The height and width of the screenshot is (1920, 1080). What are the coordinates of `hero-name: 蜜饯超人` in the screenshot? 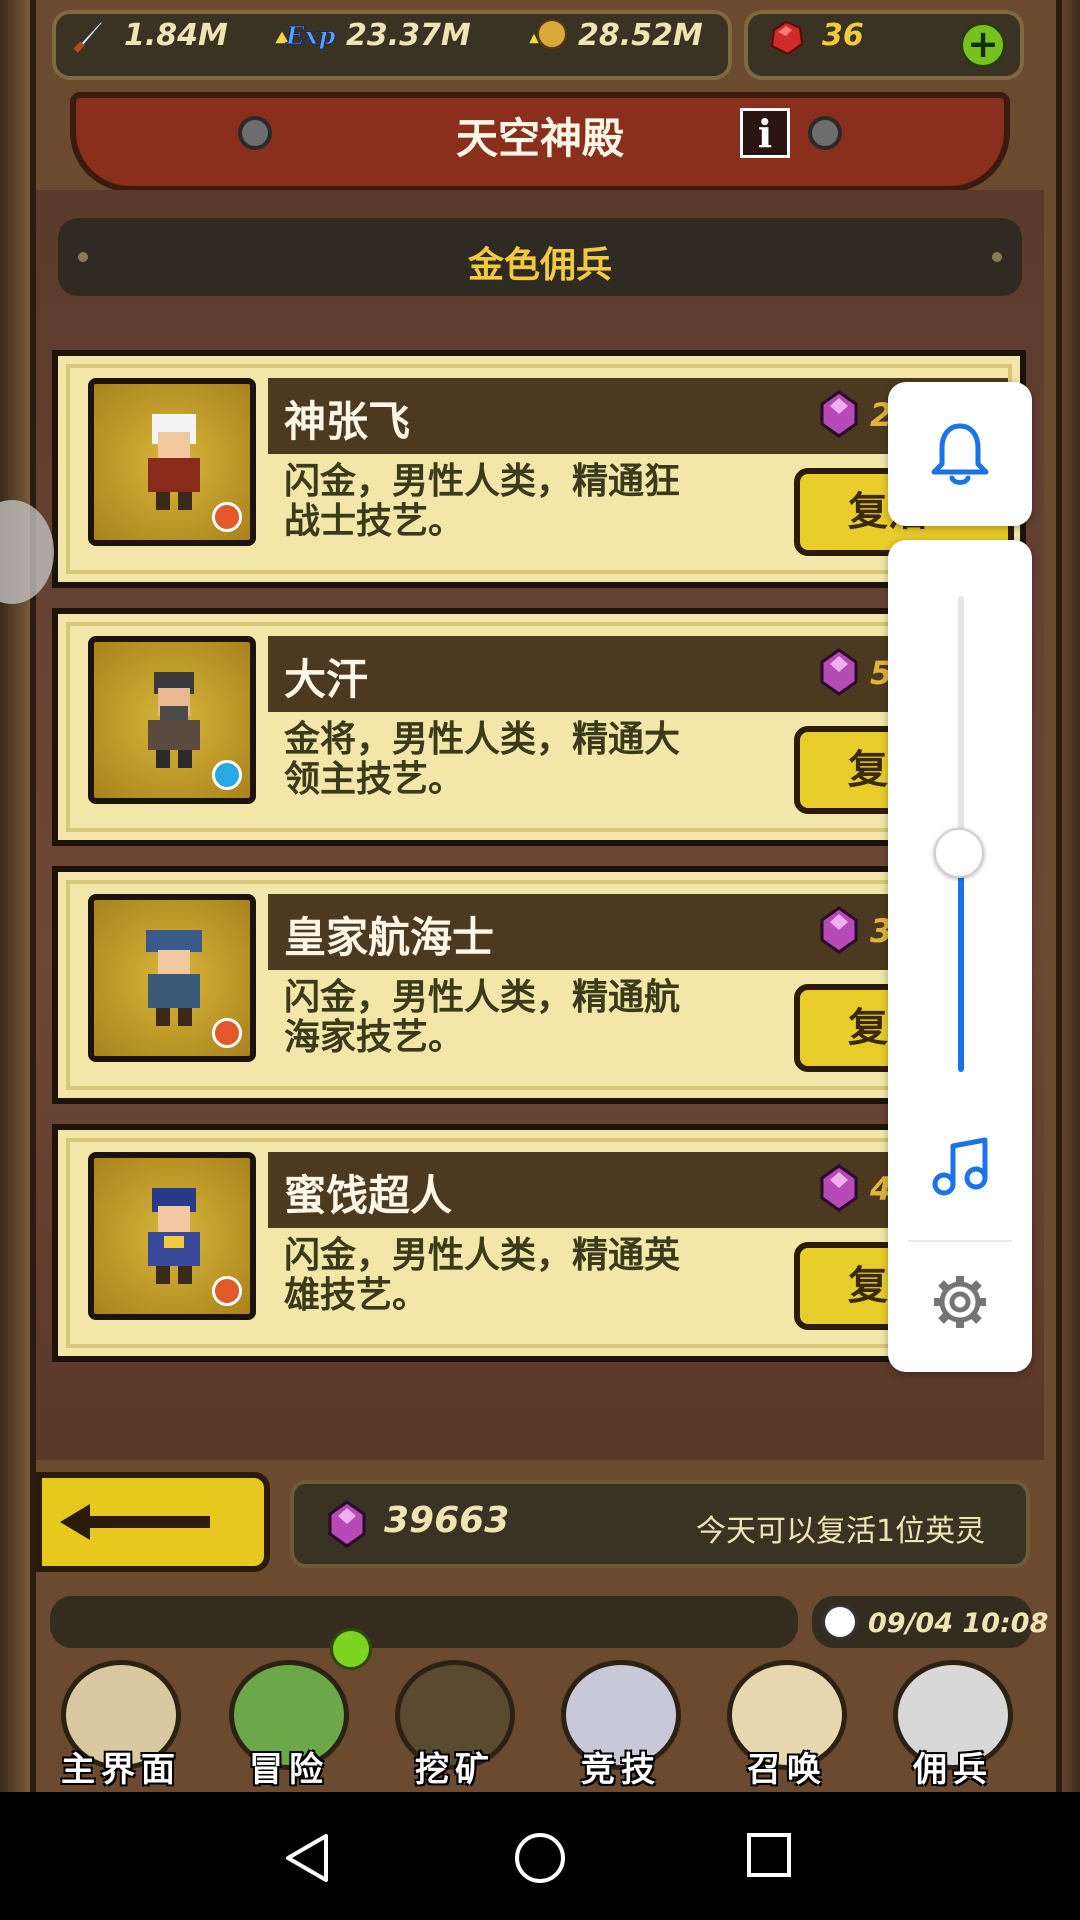 It's located at (368, 1195).